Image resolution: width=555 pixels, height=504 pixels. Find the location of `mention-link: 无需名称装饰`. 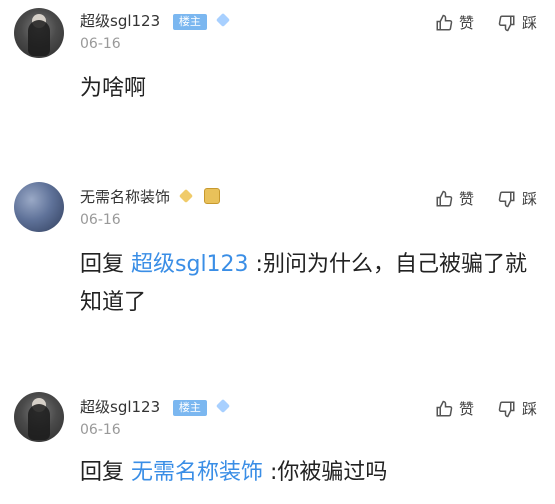

mention-link: 无需名称装饰 is located at coordinates (197, 472).